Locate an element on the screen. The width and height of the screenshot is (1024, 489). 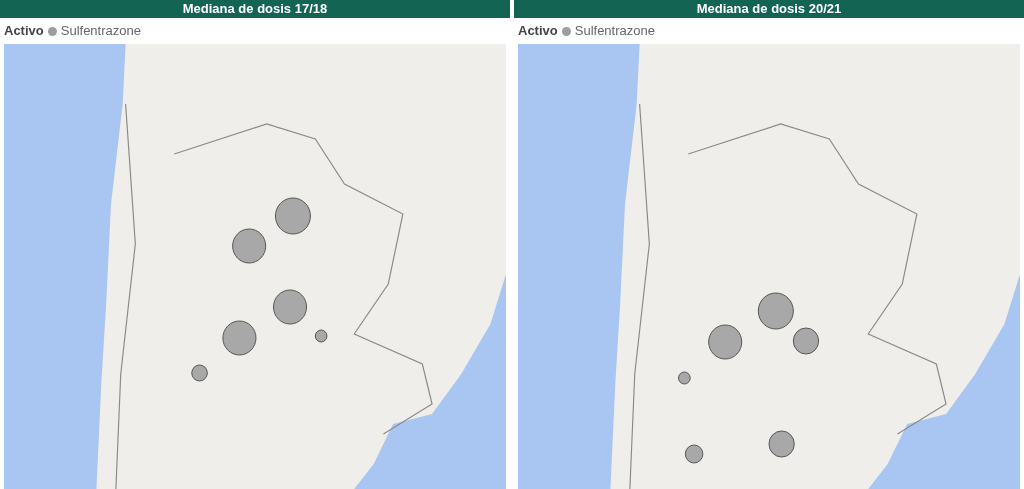
panel-title: Mediana de dosis 20/21 is located at coordinates (769, 9).